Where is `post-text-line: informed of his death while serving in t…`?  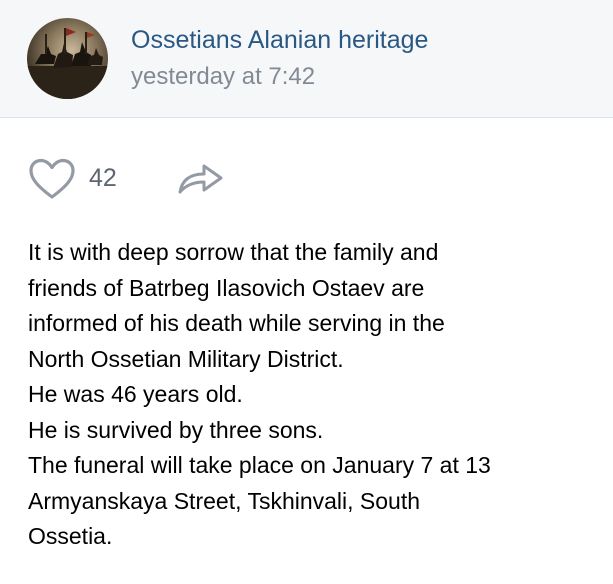
post-text-line: informed of his death while serving in t… is located at coordinates (236, 323).